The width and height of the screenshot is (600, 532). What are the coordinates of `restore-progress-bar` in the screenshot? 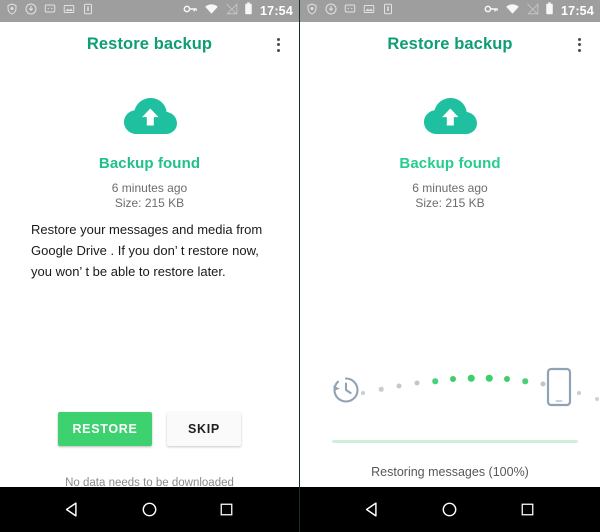 It's located at (455, 441).